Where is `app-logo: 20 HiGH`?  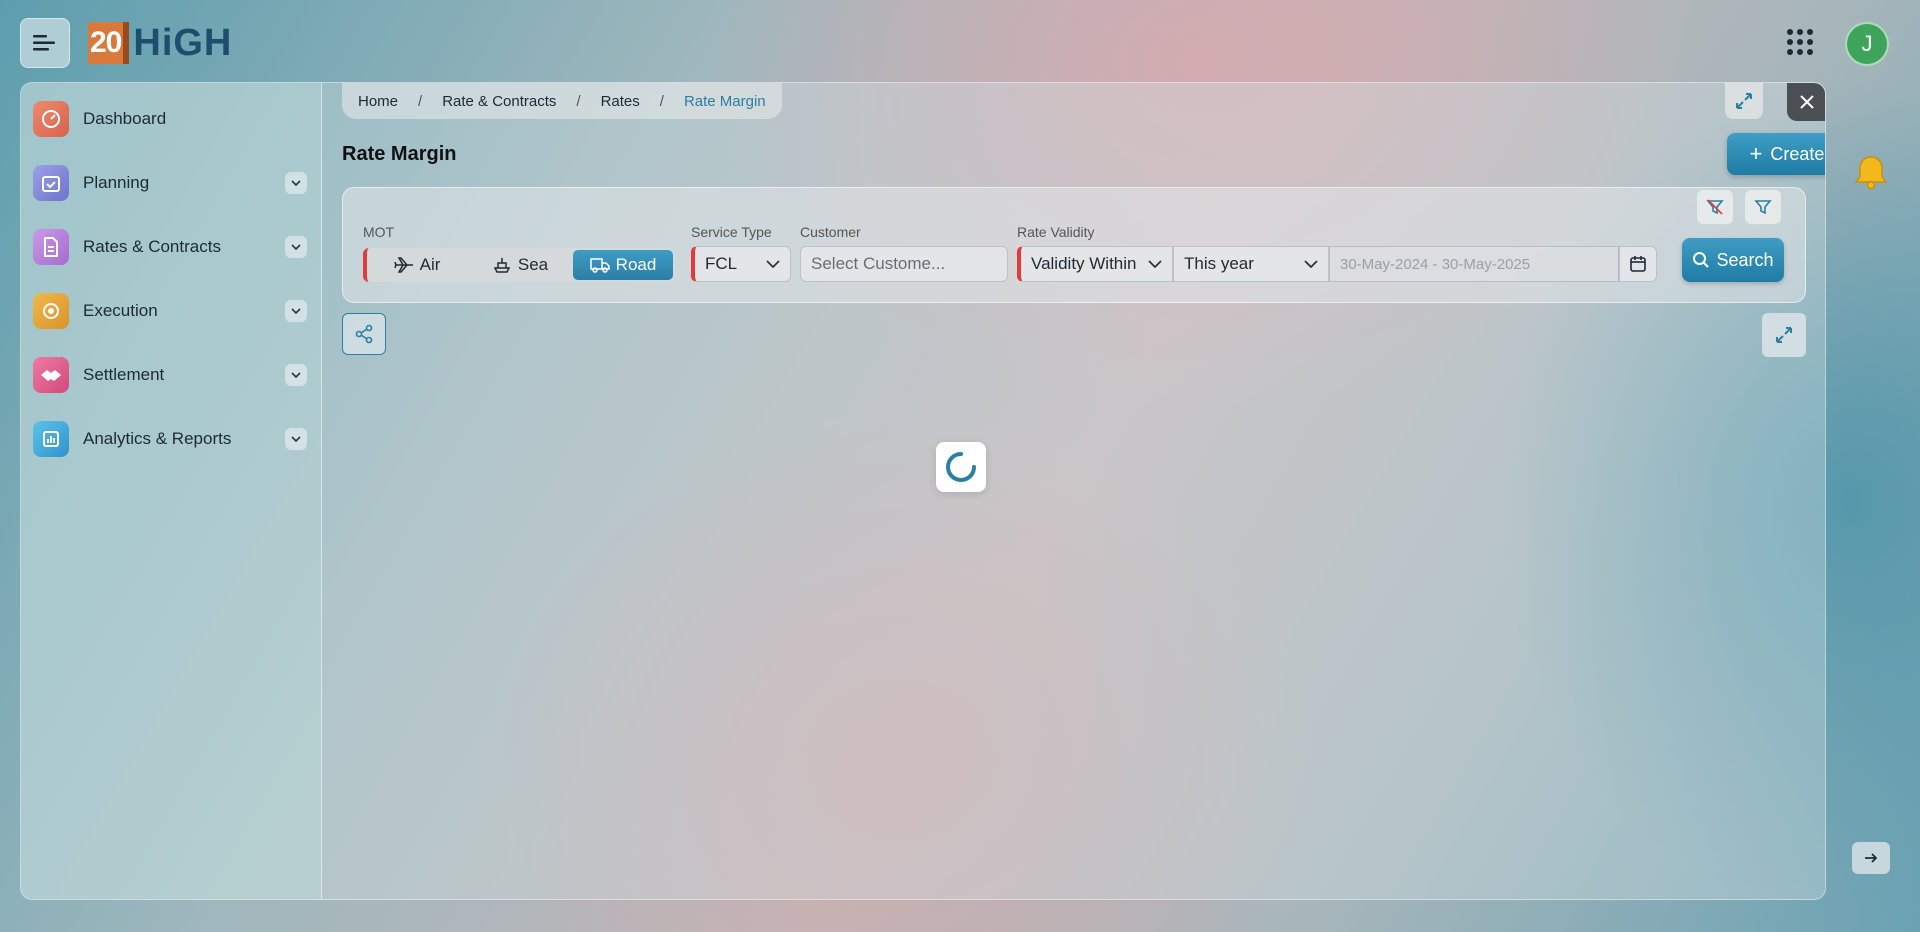 app-logo: 20 HiGH is located at coordinates (160, 43).